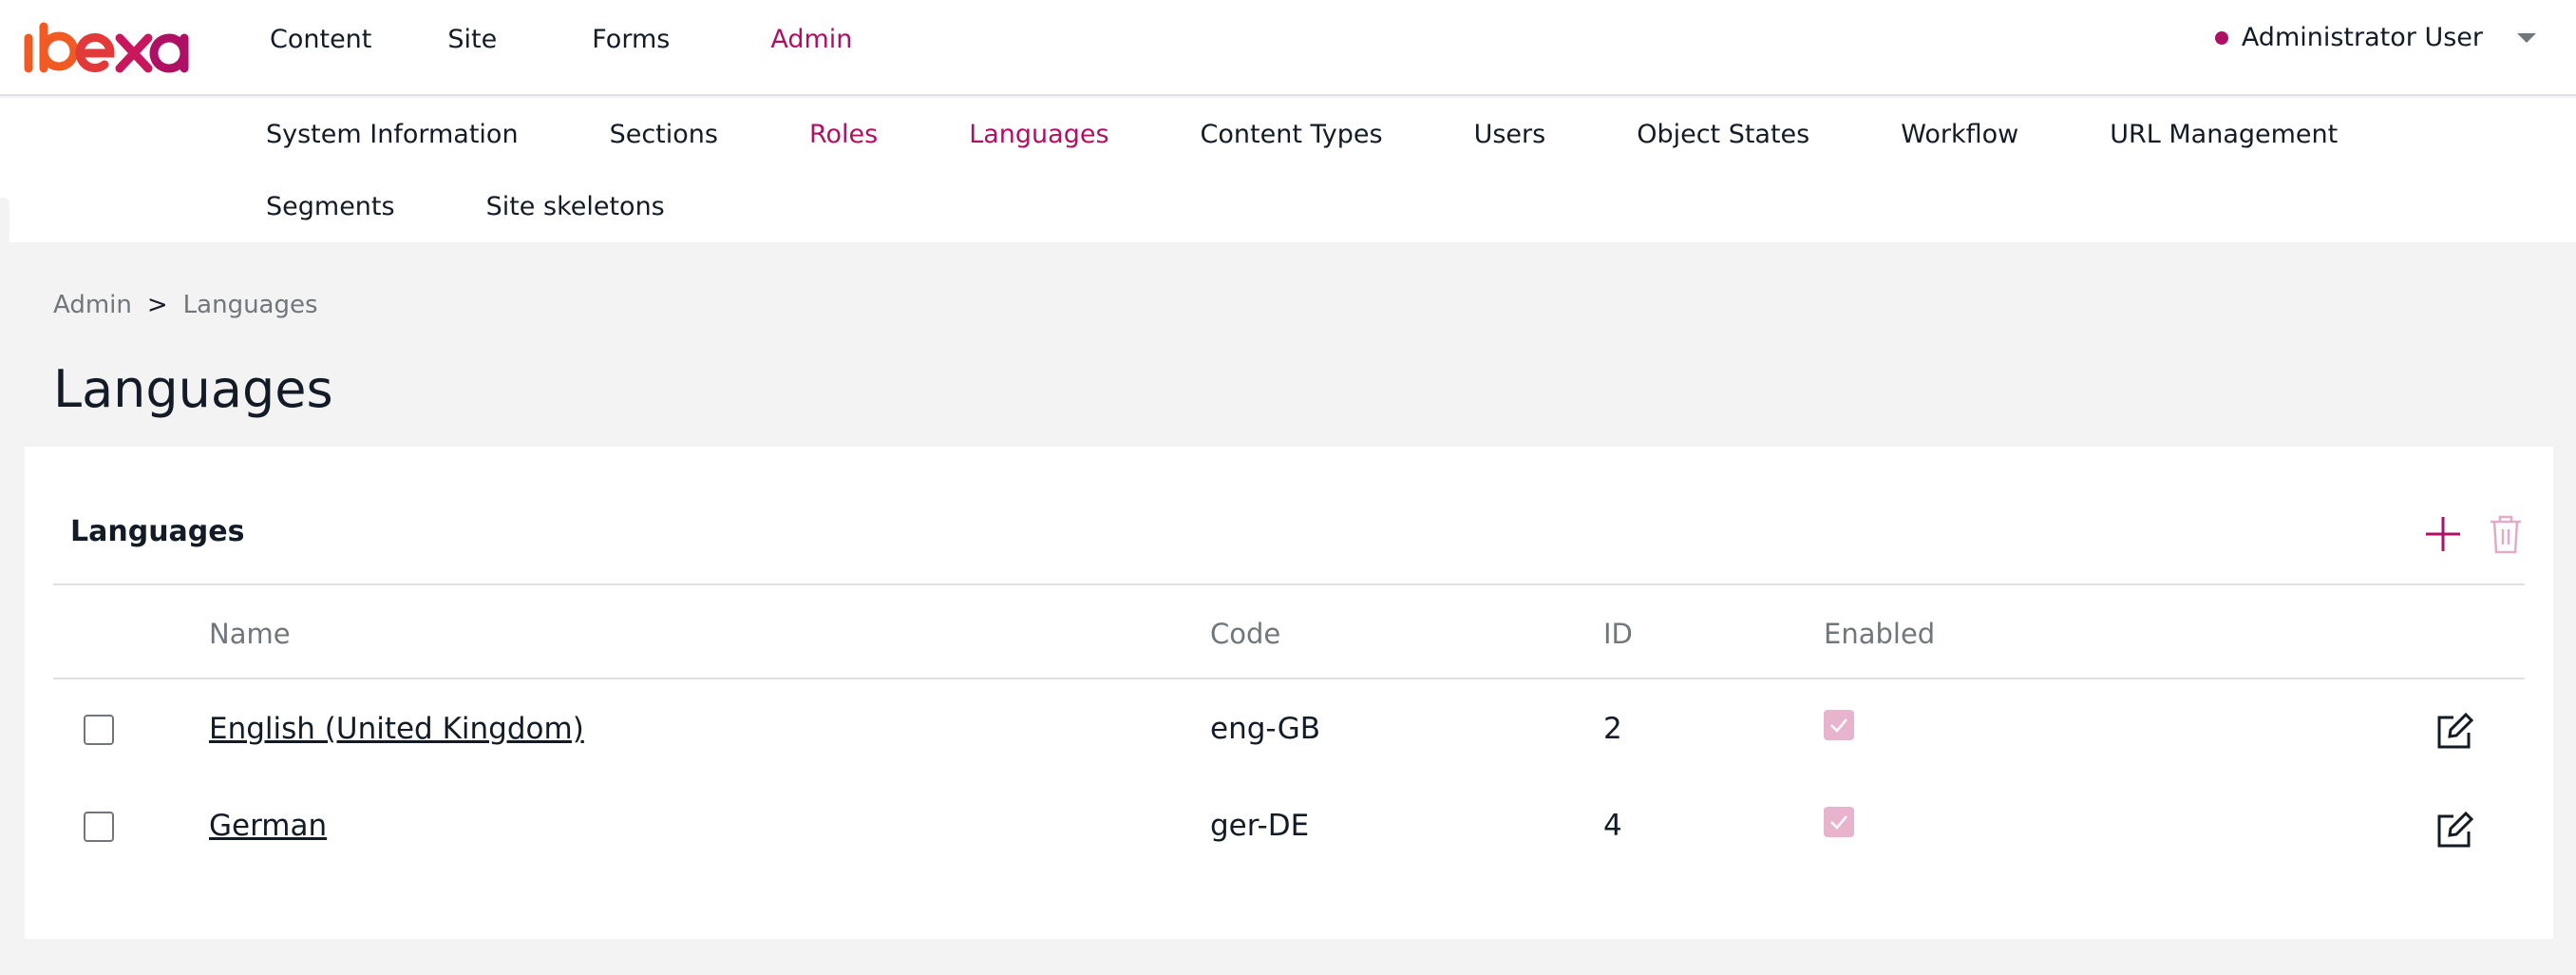 The height and width of the screenshot is (975, 2576). I want to click on main-nav-admin: Admin, so click(811, 40).